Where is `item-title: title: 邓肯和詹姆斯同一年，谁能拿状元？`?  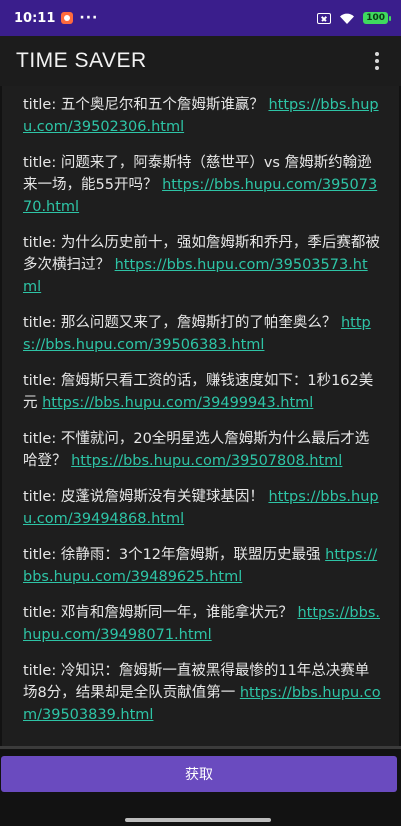
item-title: title: 邓肯和詹姆斯同一年，谁能拿状元？ is located at coordinates (158, 613).